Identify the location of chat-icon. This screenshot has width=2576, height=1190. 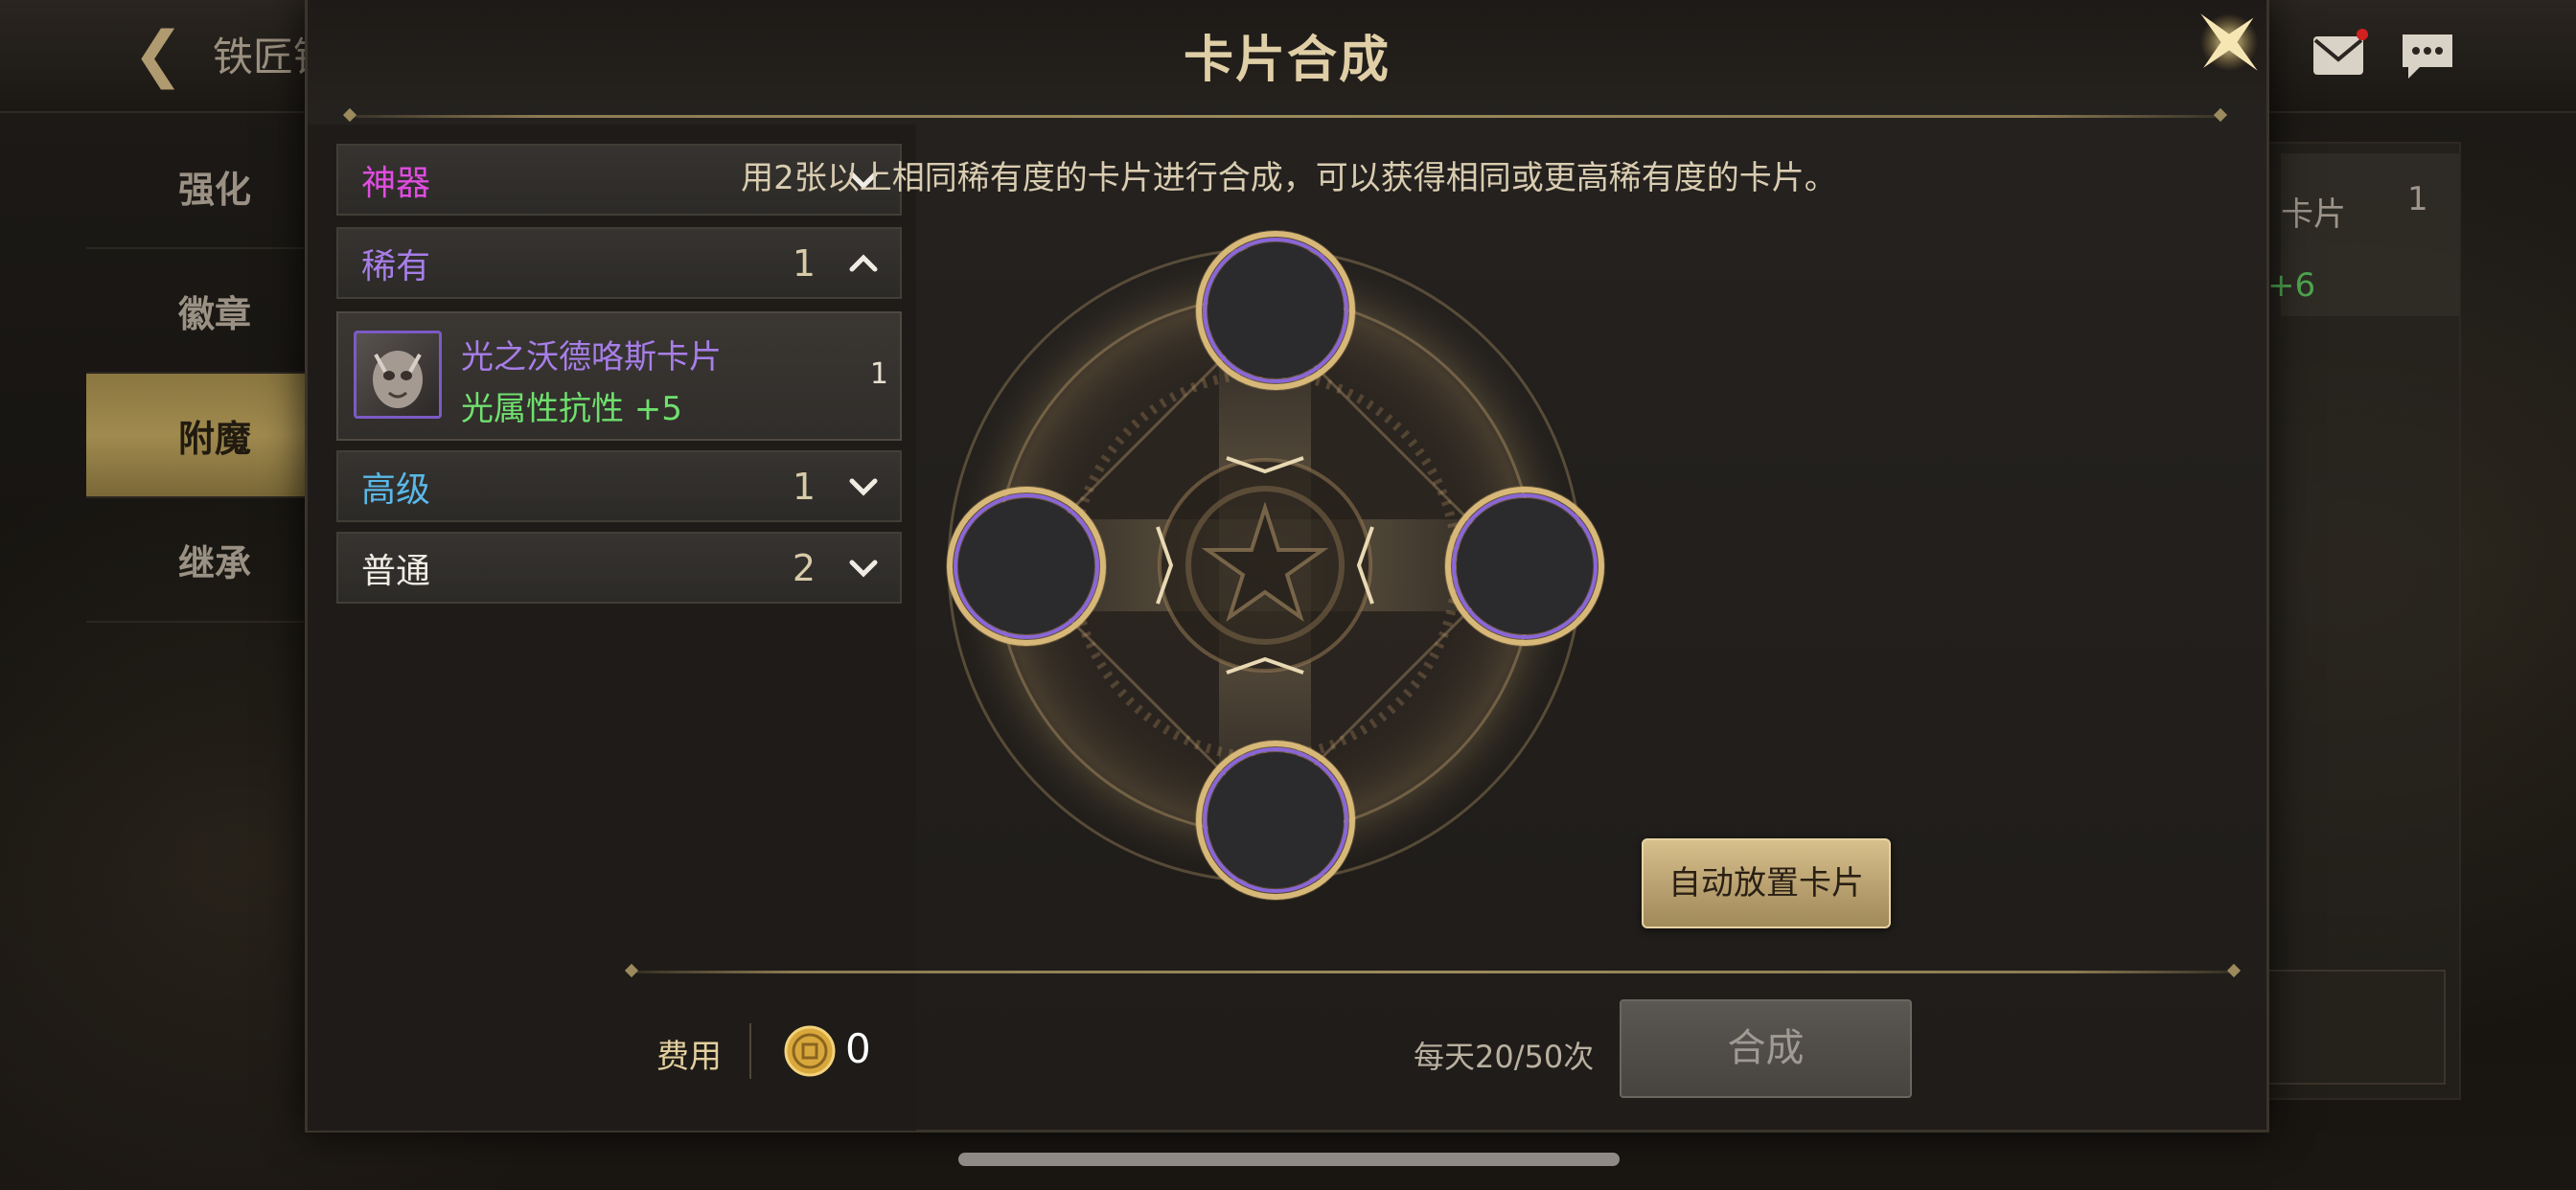
(2427, 56).